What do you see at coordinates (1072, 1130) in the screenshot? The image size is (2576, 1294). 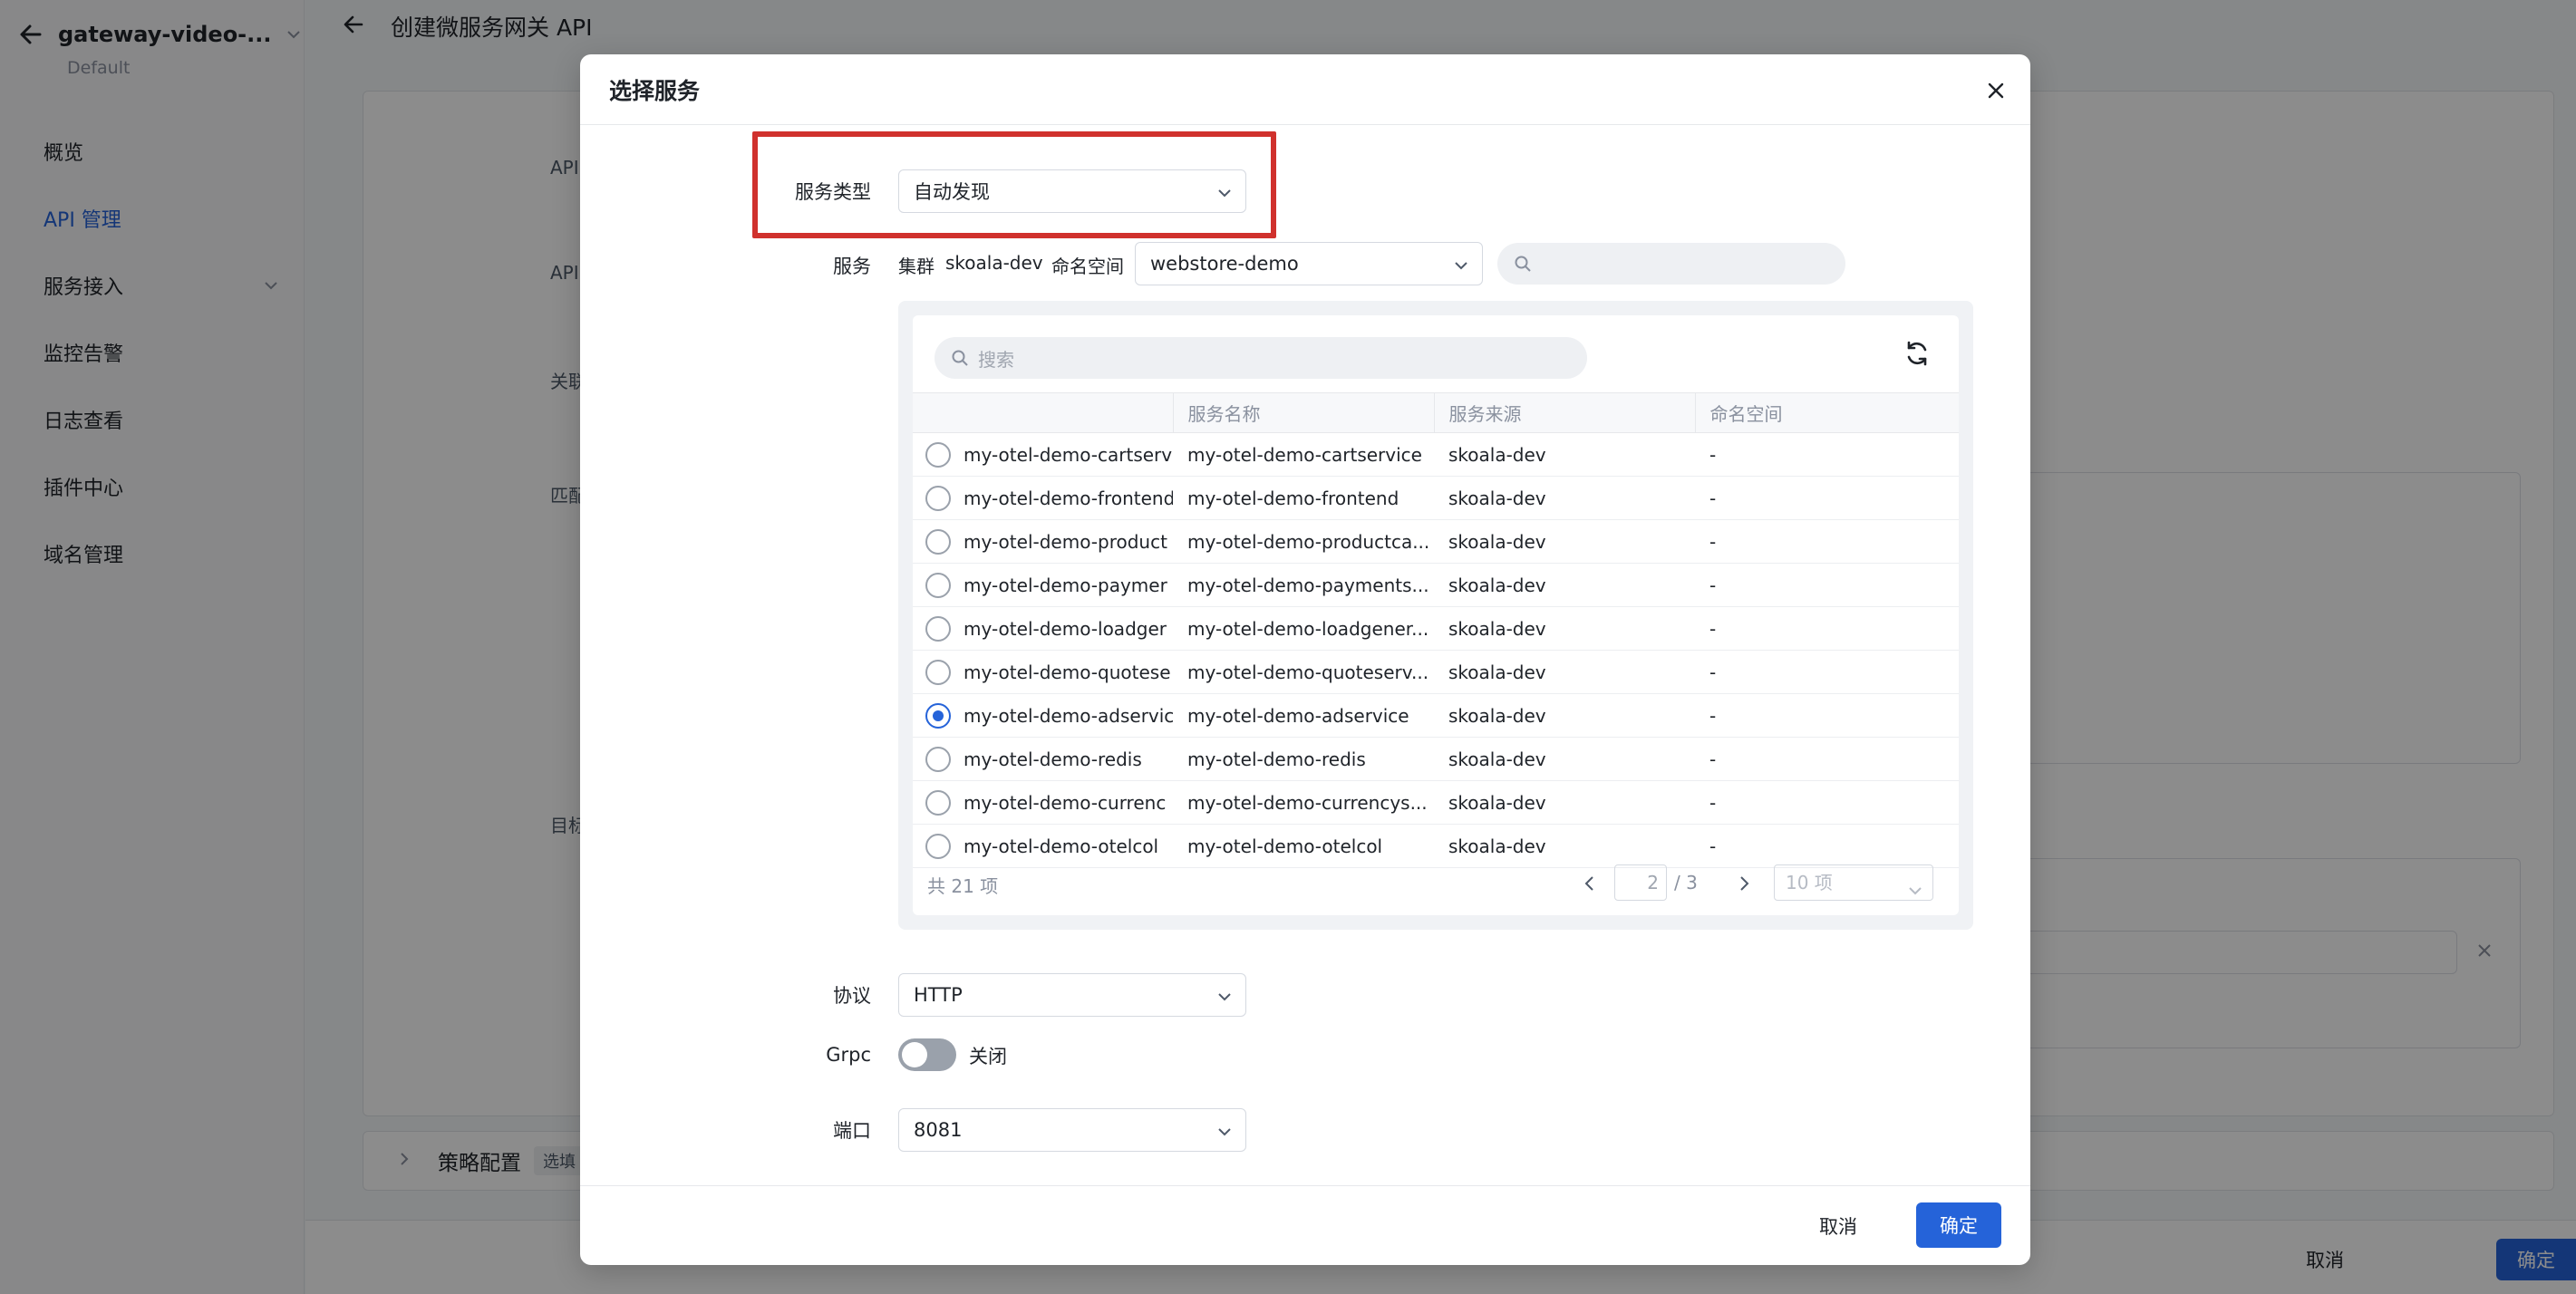 I see `port-select: 8081` at bounding box center [1072, 1130].